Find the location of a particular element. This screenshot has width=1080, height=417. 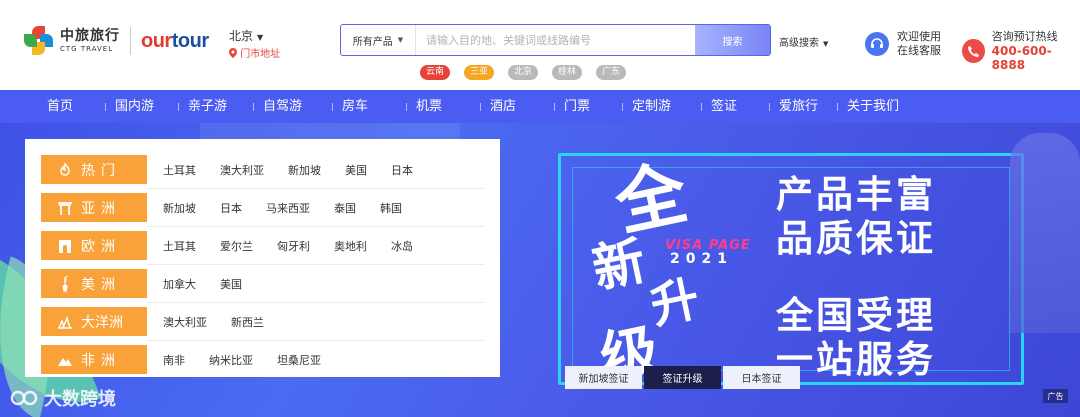

visa-region-row: 亚洲 新加坡 日本 马来西亚 泰国 韩国 is located at coordinates (233, 207).